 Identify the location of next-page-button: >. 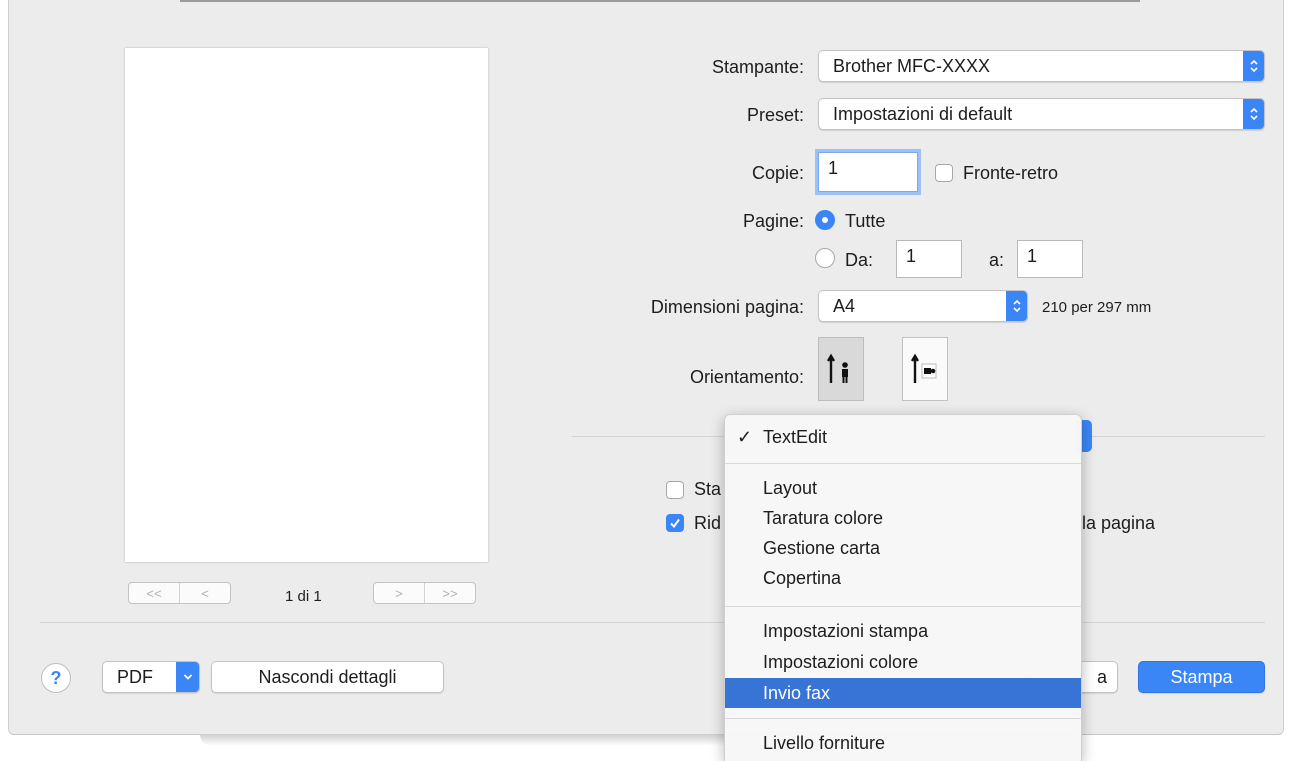
(399, 593).